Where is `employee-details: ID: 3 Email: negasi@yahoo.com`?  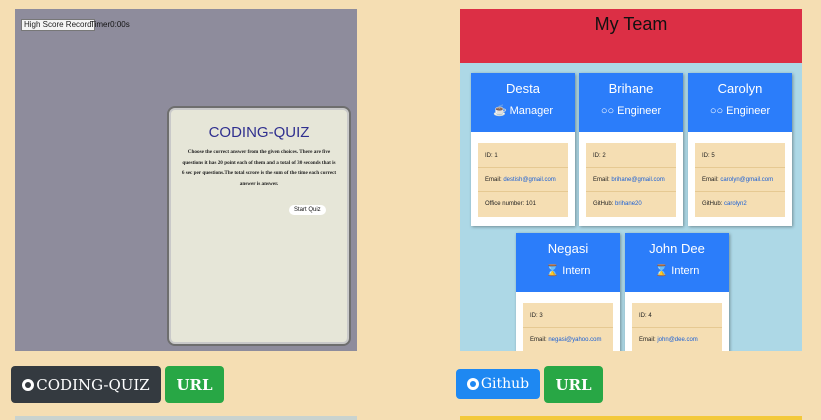
employee-details: ID: 3 Email: negasi@yahoo.com is located at coordinates (568, 327).